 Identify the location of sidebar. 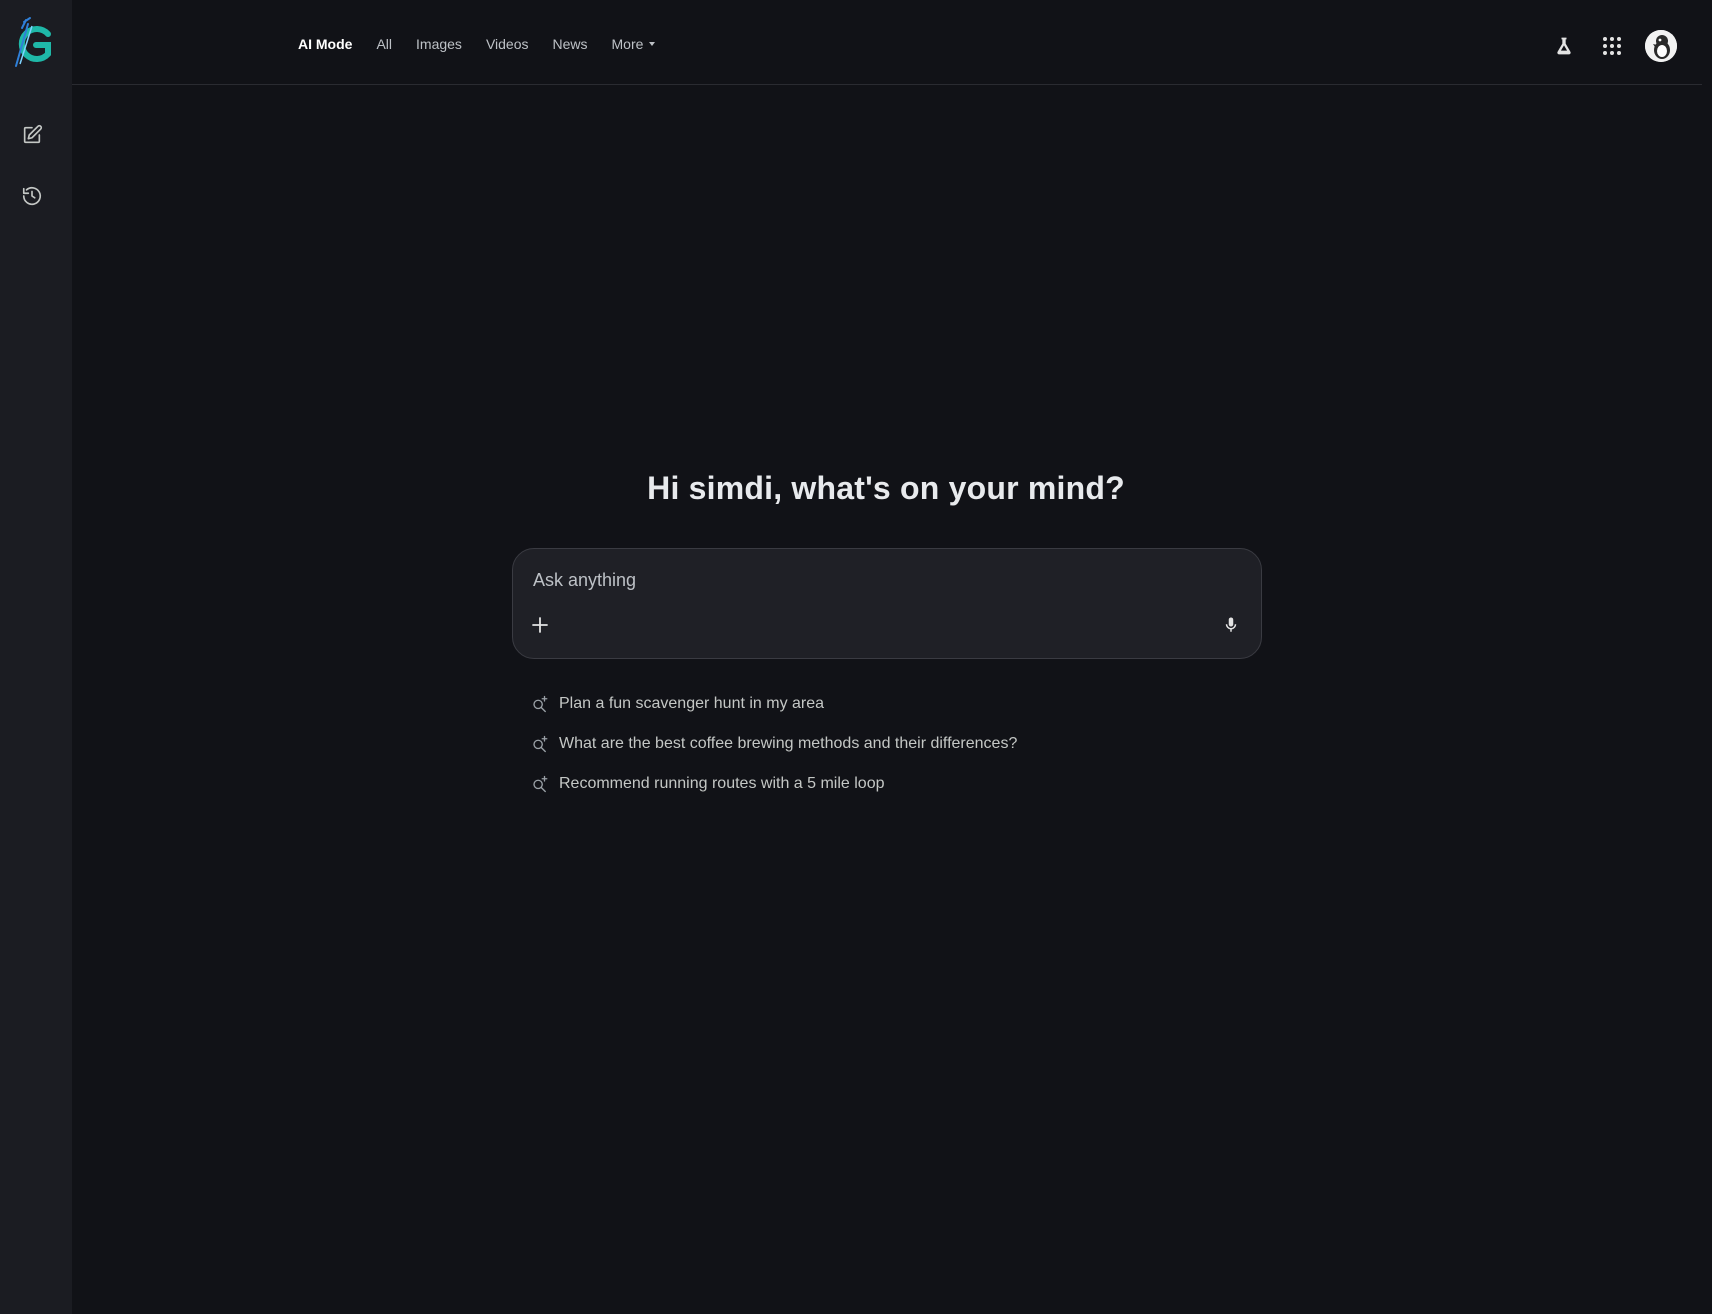
(36, 657).